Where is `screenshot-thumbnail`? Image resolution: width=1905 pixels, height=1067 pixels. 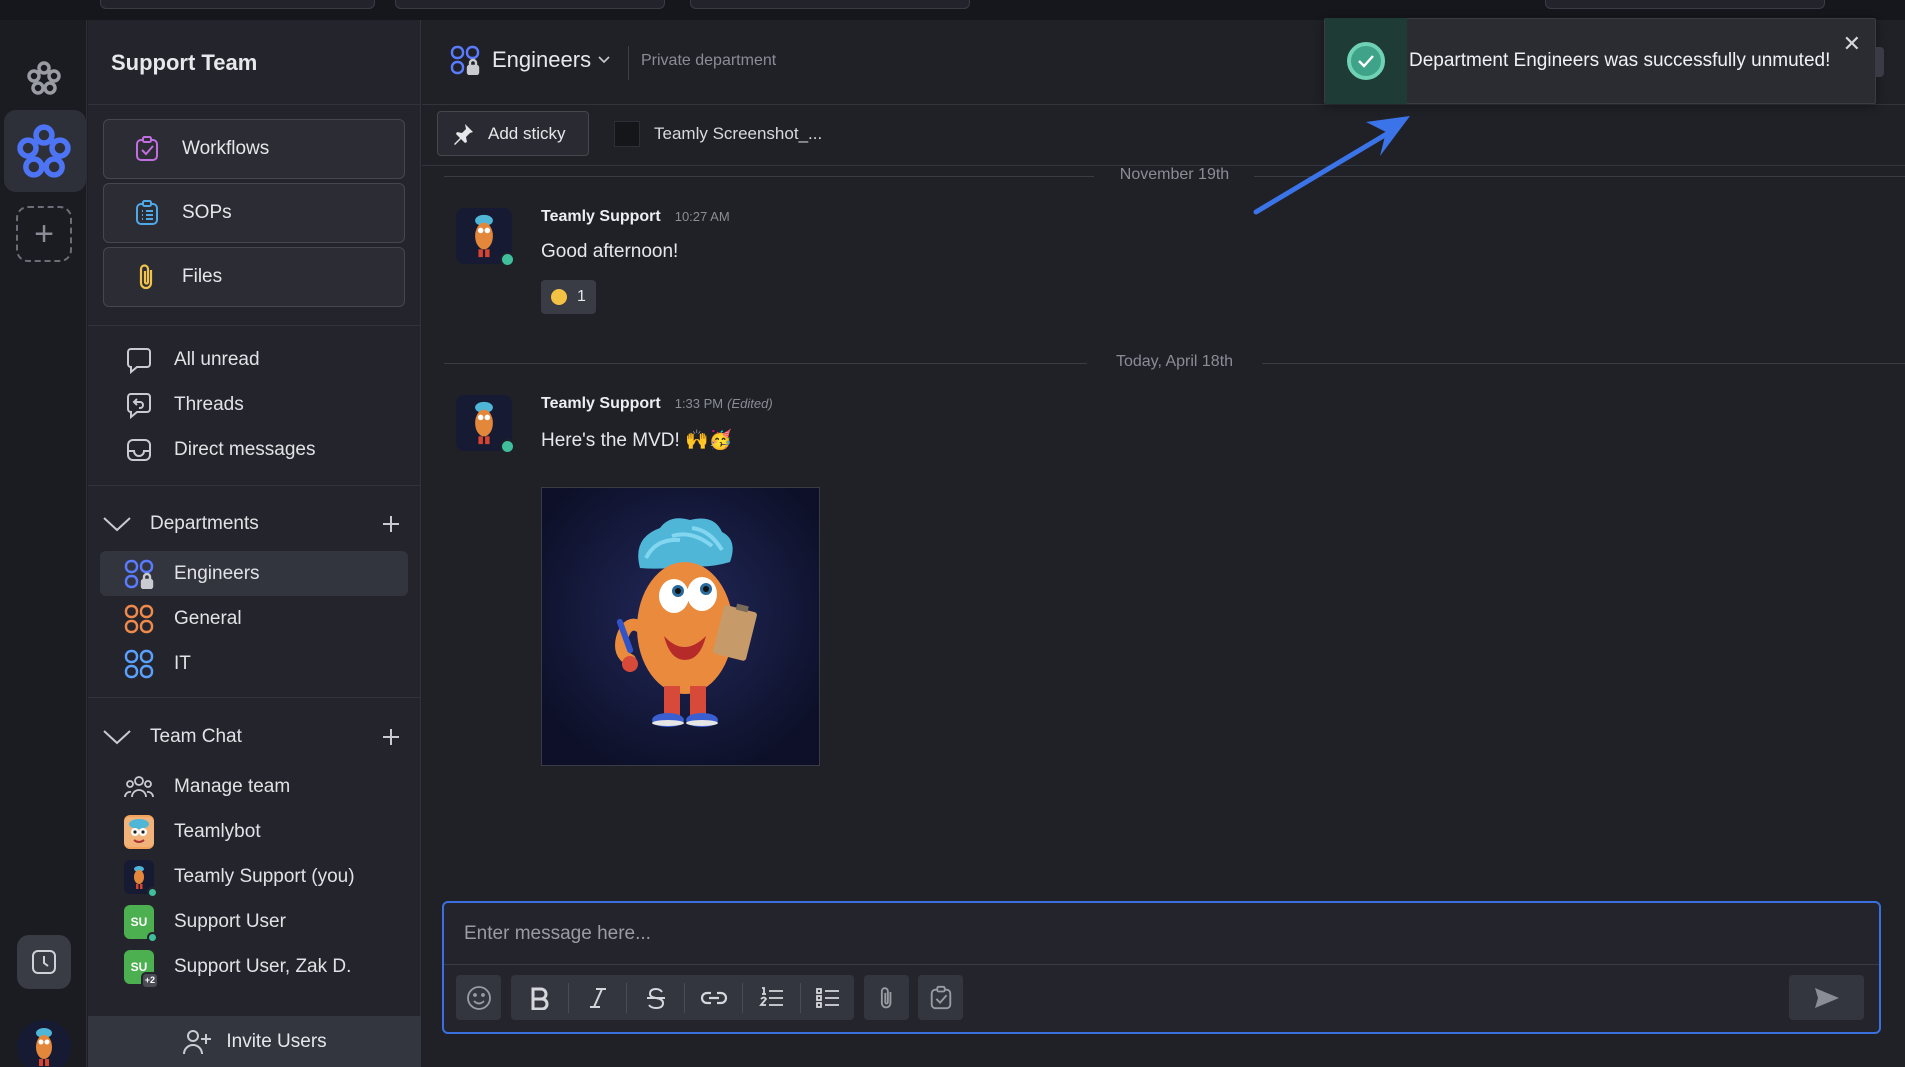 screenshot-thumbnail is located at coordinates (627, 133).